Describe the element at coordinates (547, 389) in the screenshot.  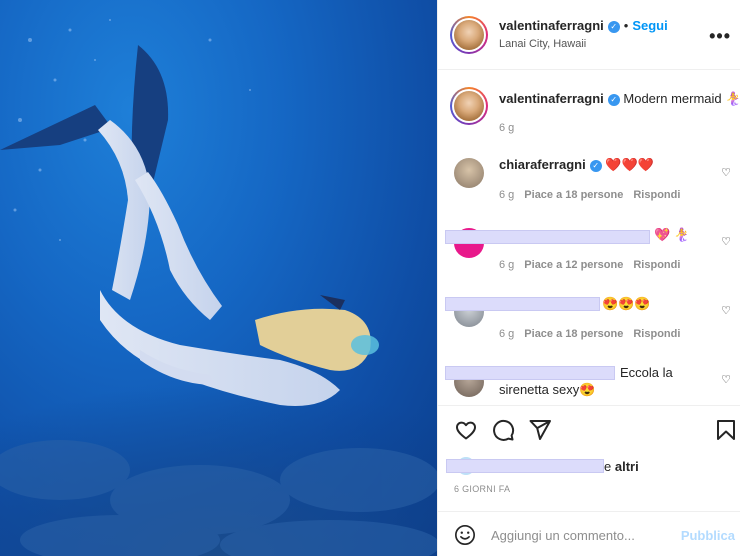
I see `comment-text-continued: sirenetta sexy😍` at that location.